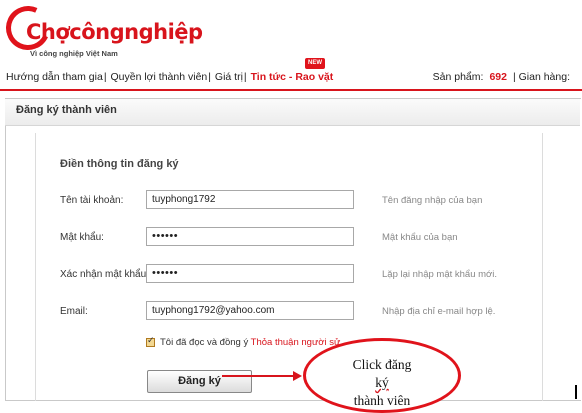  What do you see at coordinates (250, 199) in the screenshot?
I see `username-input: tuyphong1792` at bounding box center [250, 199].